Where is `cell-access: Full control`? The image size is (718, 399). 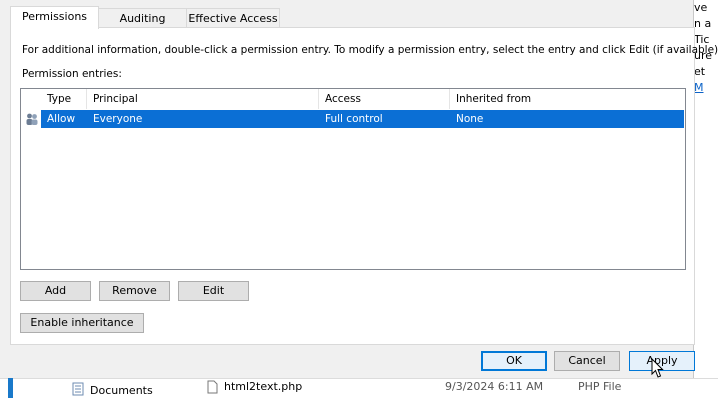
cell-access: Full control is located at coordinates (354, 119).